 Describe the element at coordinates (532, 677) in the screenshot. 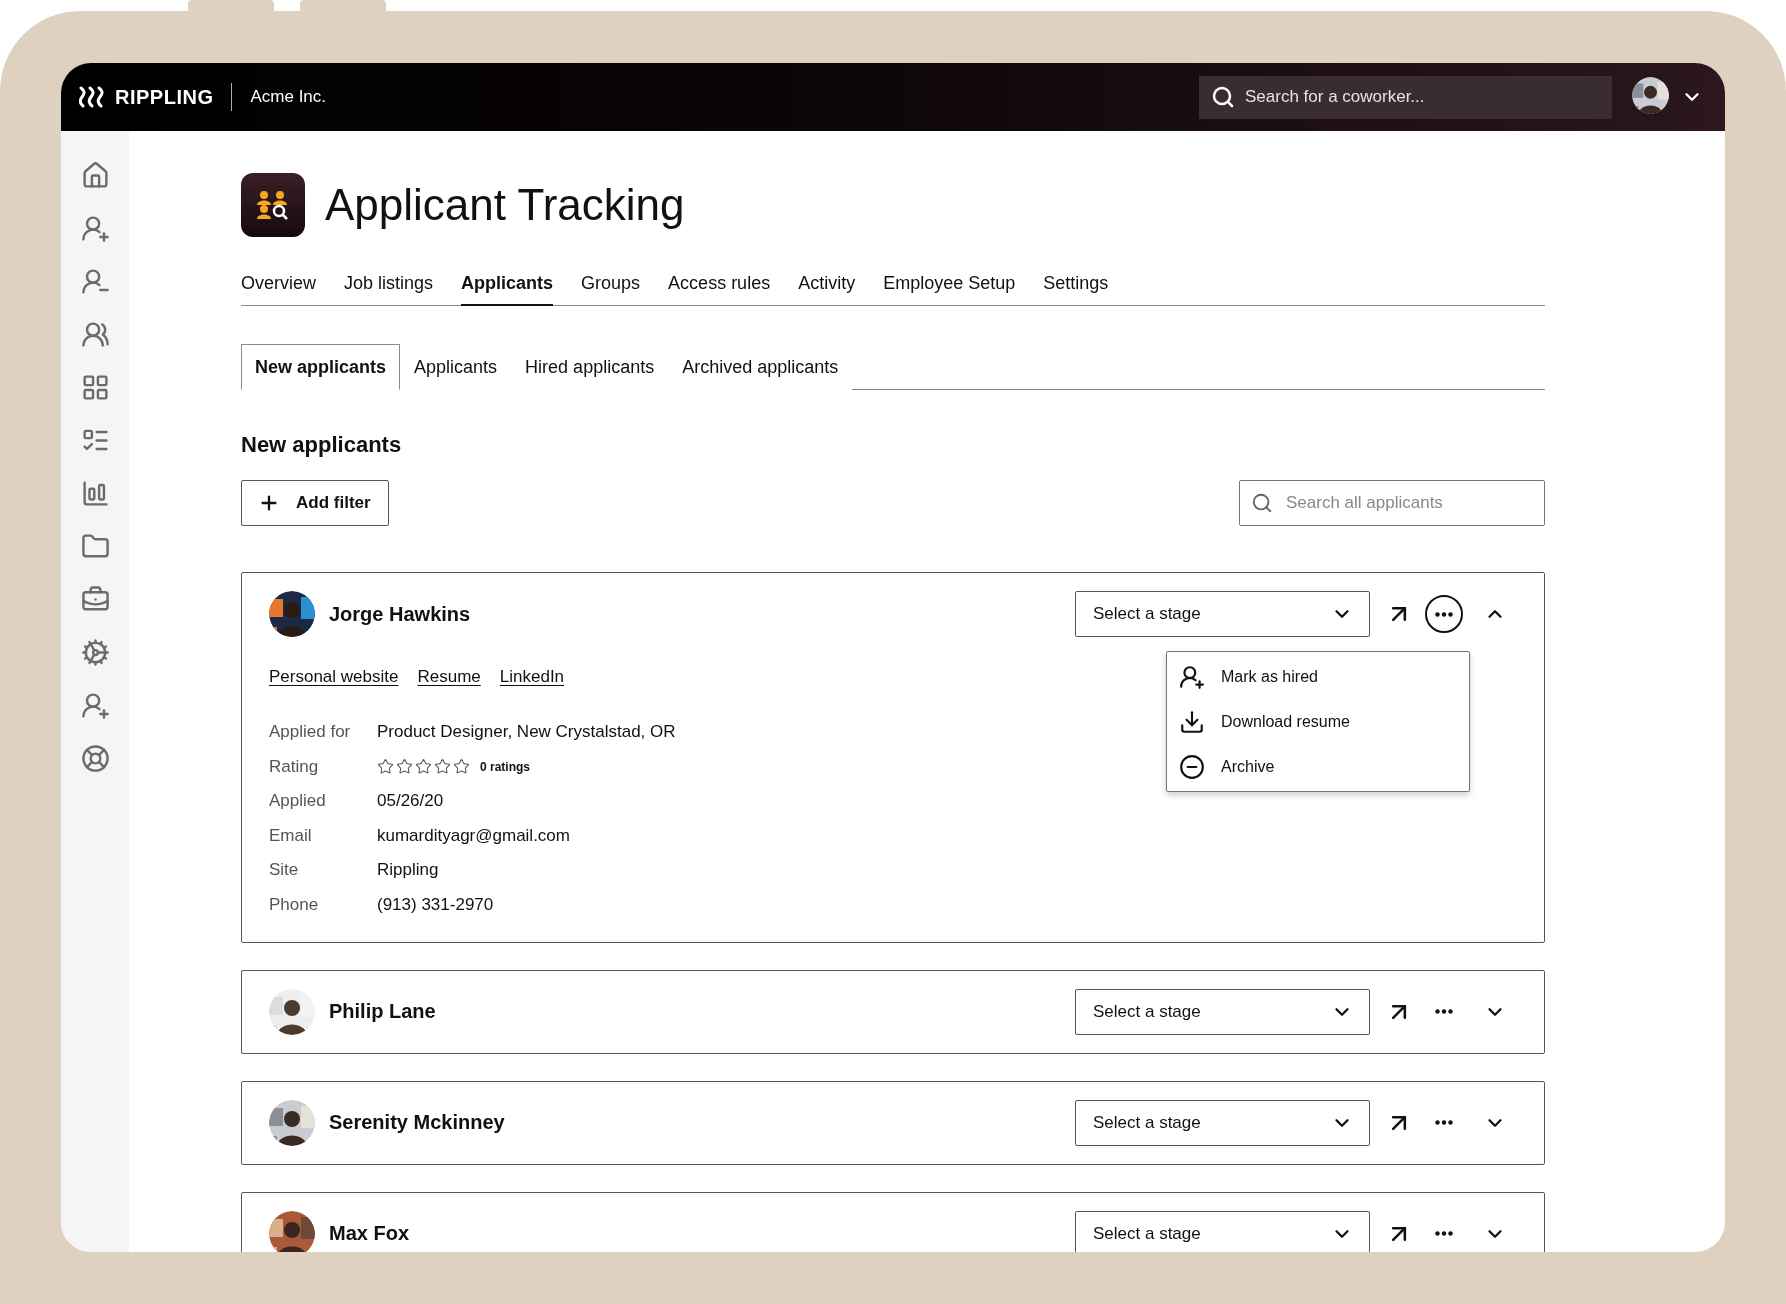

I see `profile-link: LinkedIn` at that location.